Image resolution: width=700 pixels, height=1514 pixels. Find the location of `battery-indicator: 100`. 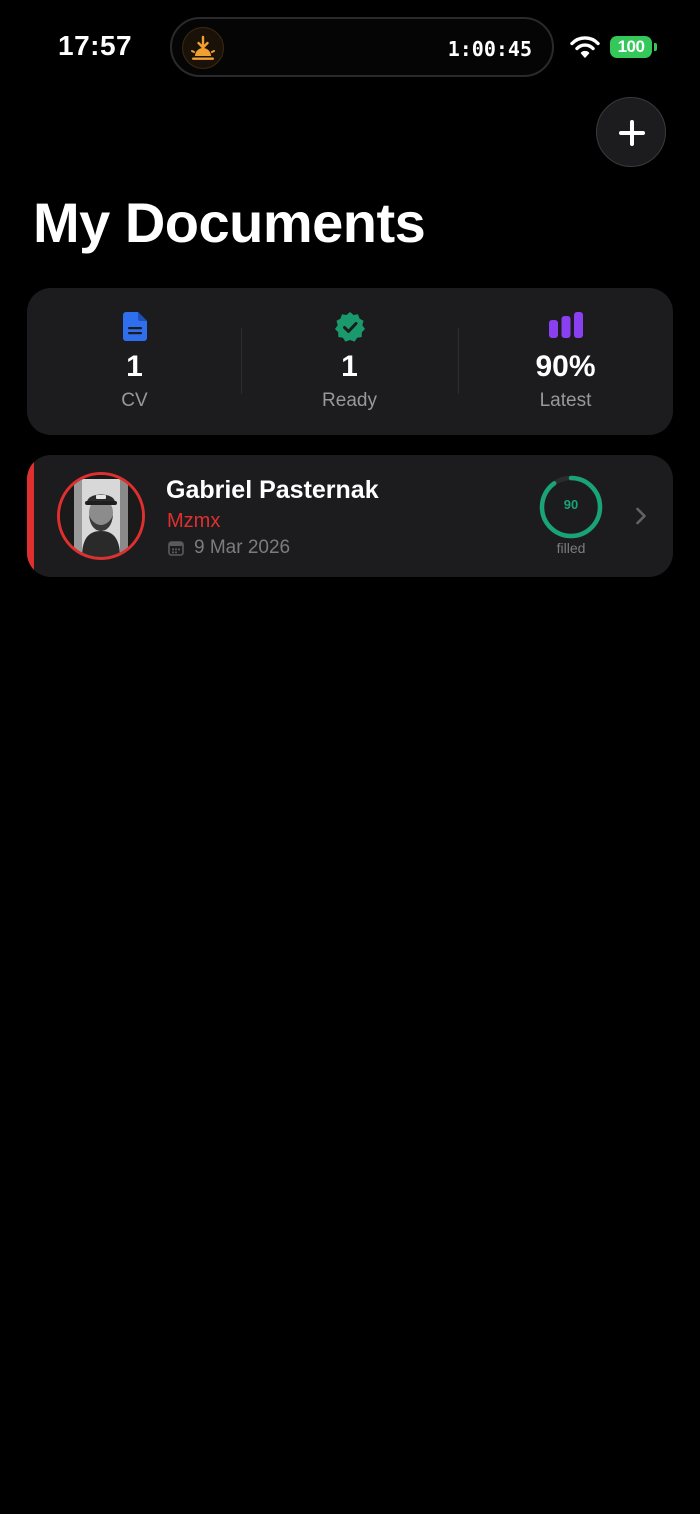

battery-indicator: 100 is located at coordinates (631, 47).